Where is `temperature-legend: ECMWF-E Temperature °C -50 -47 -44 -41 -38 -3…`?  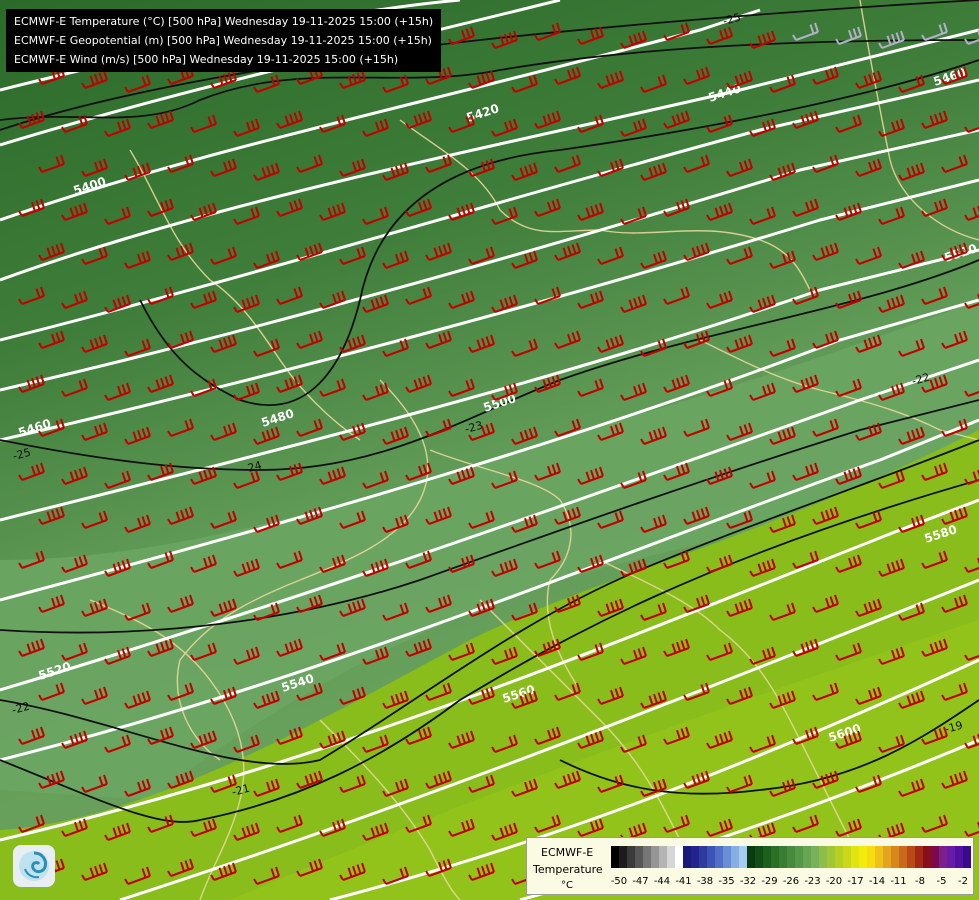
temperature-legend: ECMWF-E Temperature °C -50 -47 -44 -41 -38 -3… is located at coordinates (750, 866).